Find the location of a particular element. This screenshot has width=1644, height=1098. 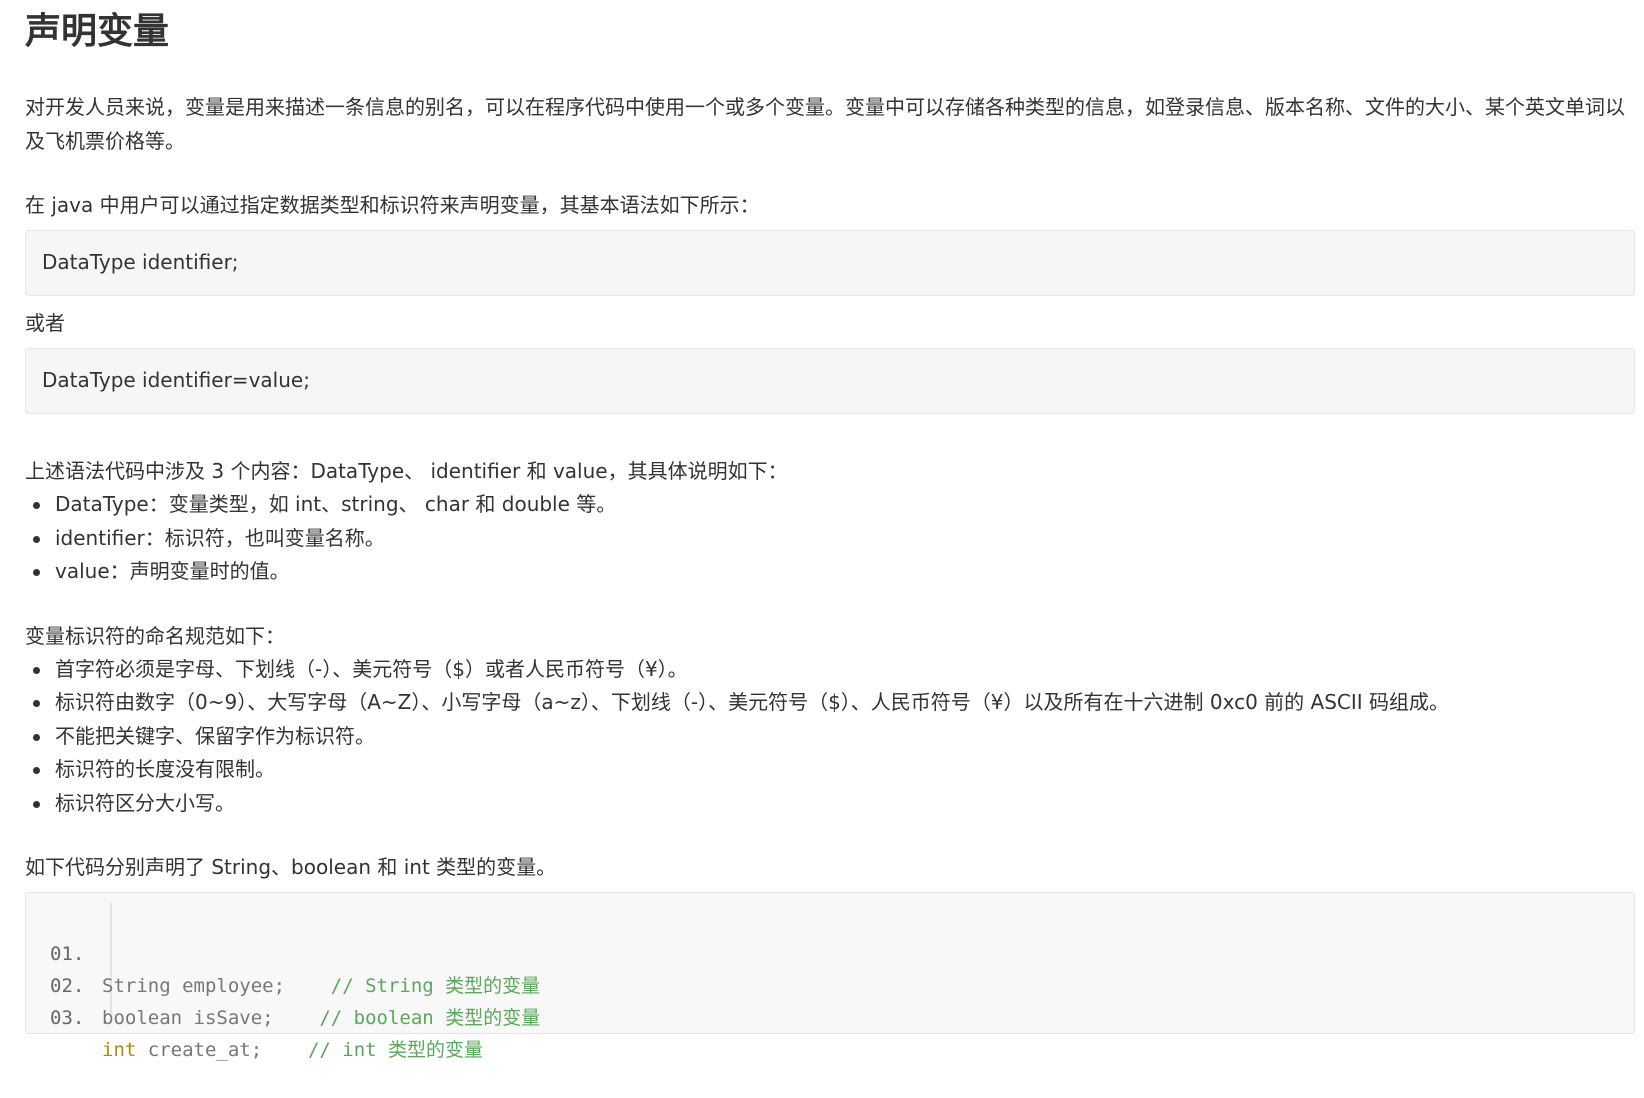

example-intro-paragraph: 如下代码分别声明了 String、boolean 和 int 类型的变量。 is located at coordinates (291, 867).